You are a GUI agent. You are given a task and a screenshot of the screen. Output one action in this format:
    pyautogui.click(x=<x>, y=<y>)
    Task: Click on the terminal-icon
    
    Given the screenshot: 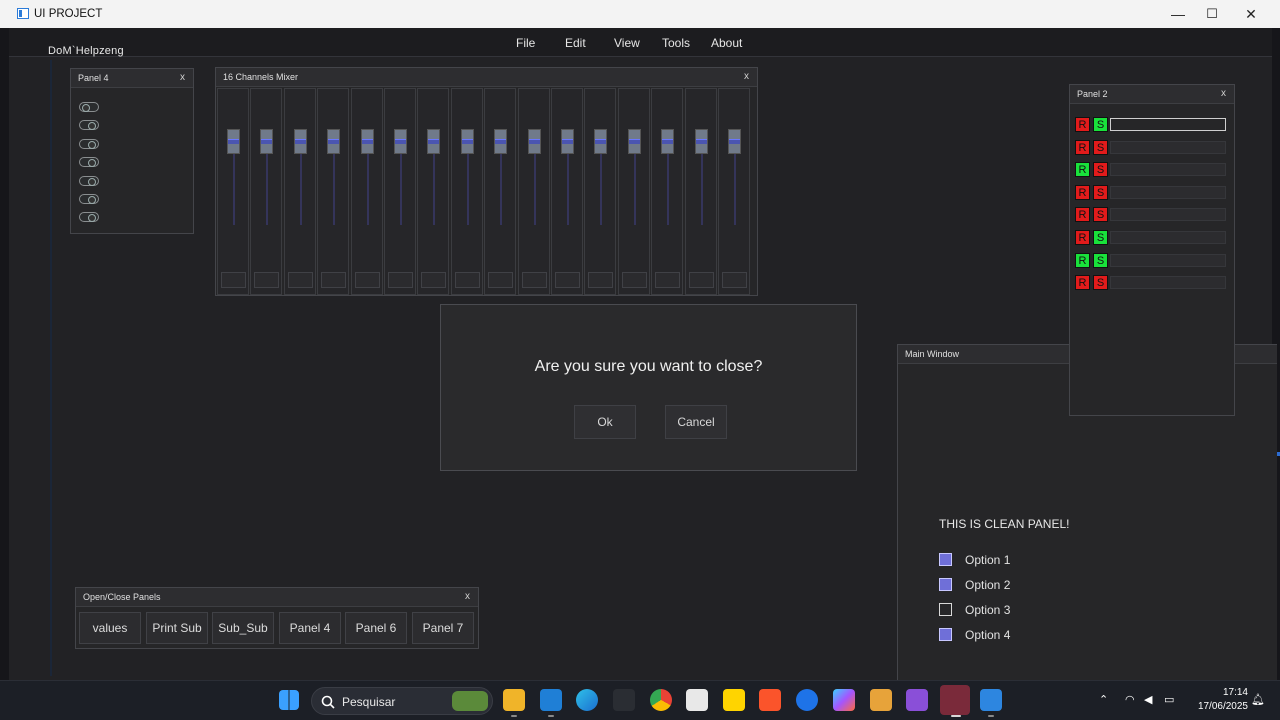 What is the action you would take?
    pyautogui.click(x=955, y=700)
    